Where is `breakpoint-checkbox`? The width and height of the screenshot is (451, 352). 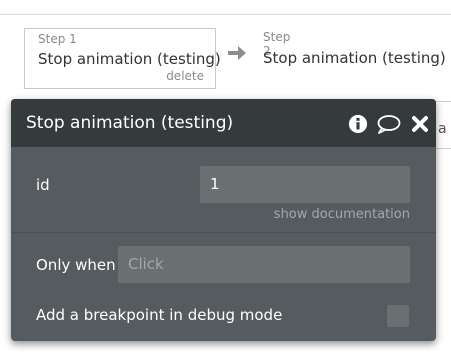 breakpoint-checkbox is located at coordinates (398, 316).